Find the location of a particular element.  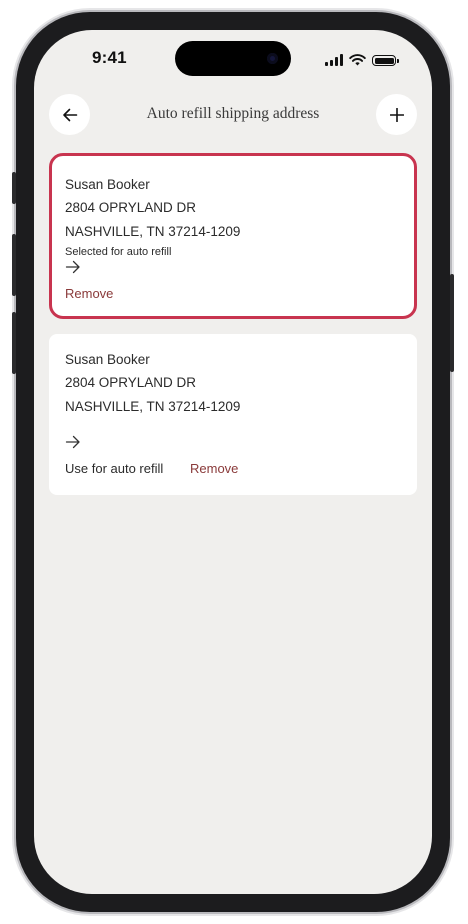

status-time: 9:41 is located at coordinates (109, 57).